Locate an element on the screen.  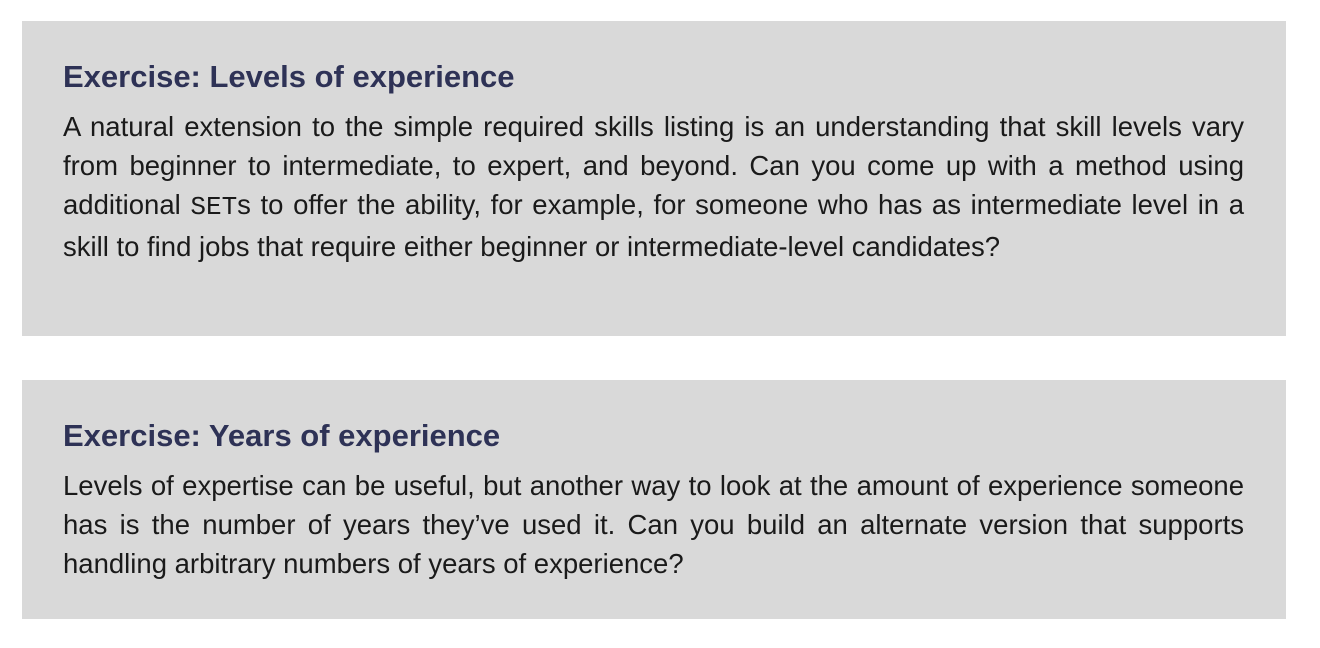
inline-code: SET is located at coordinates (214, 207).